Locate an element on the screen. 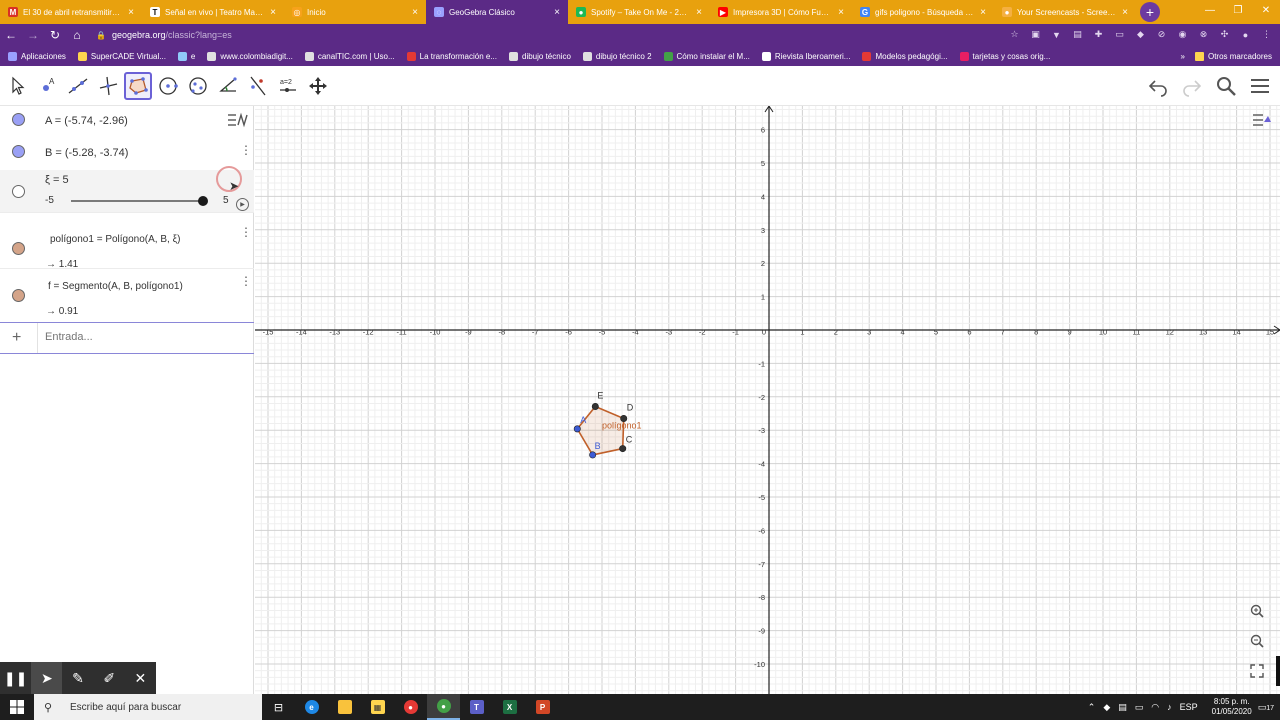 This screenshot has height=720, width=1280. zoom-out-icon is located at coordinates (1257, 641).